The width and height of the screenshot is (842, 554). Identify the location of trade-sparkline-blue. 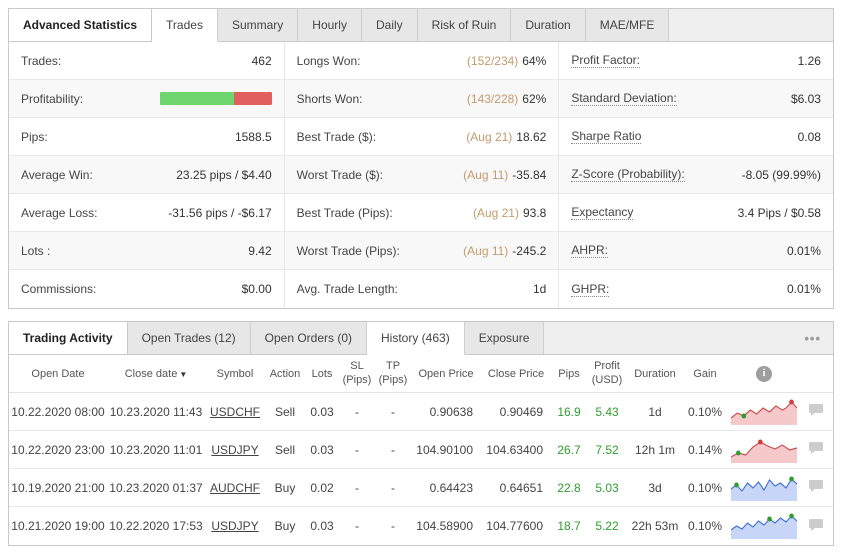
(764, 488).